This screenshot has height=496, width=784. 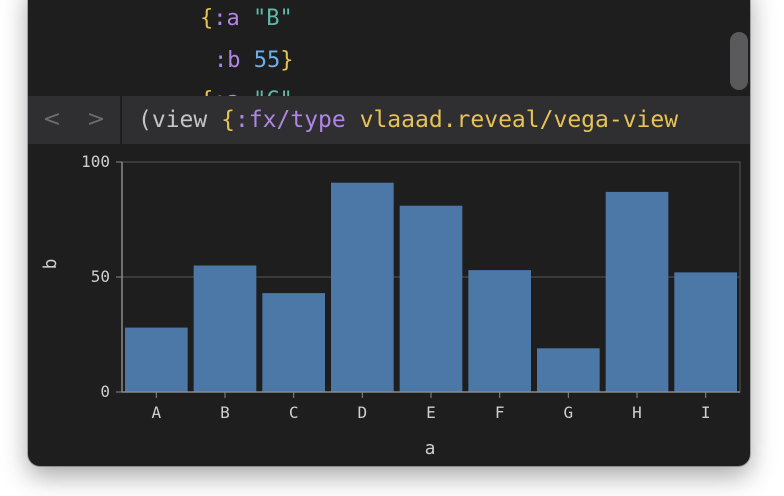 What do you see at coordinates (290, 120) in the screenshot?
I see `view-keyword: :fx/type` at bounding box center [290, 120].